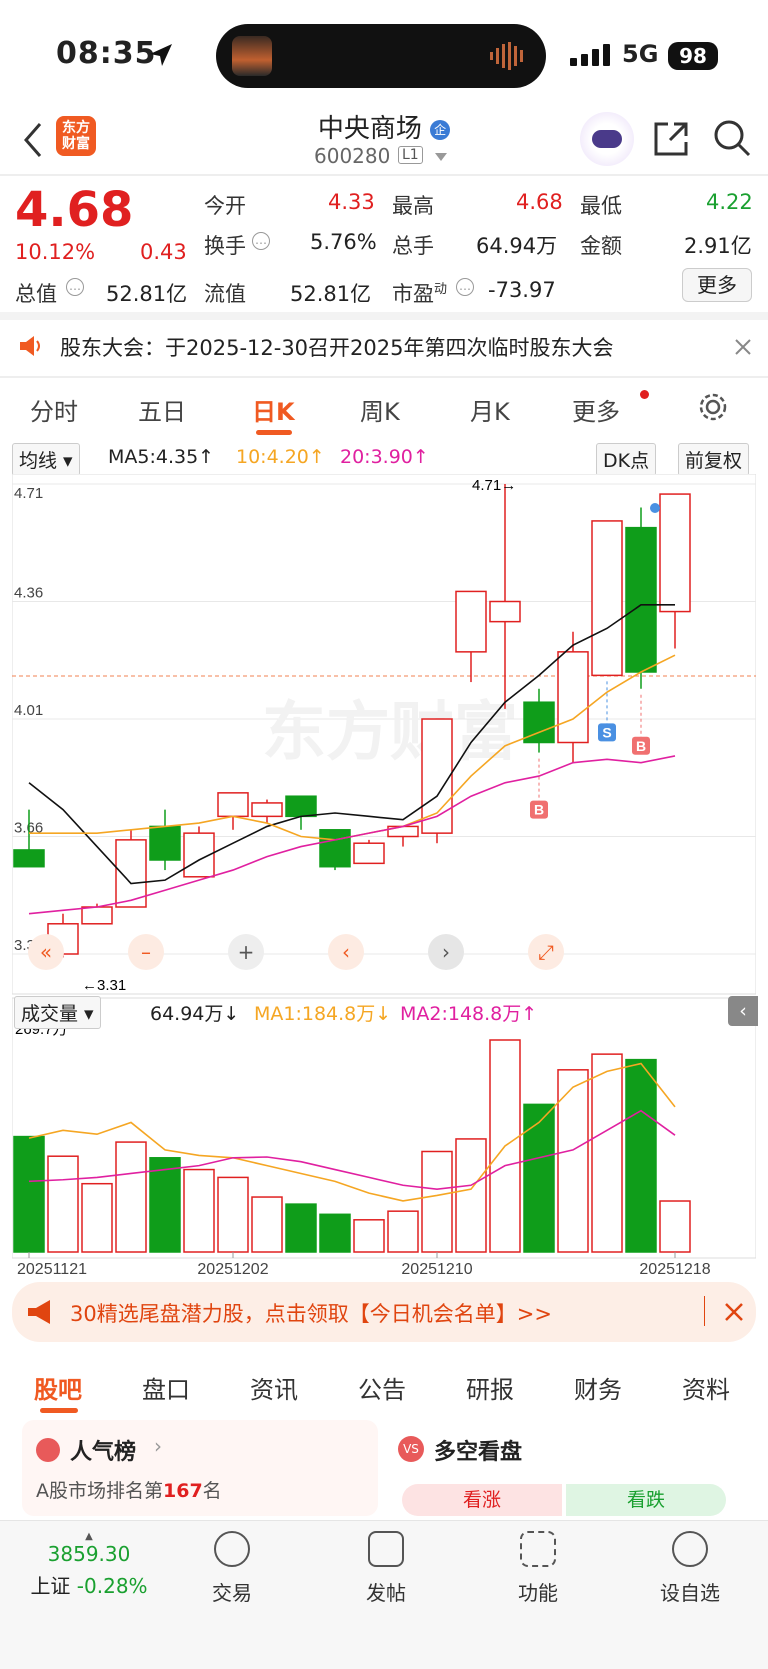 Image resolution: width=768 pixels, height=1669 pixels. I want to click on vol-ma1: MA1:184.8万↓, so click(323, 1014).